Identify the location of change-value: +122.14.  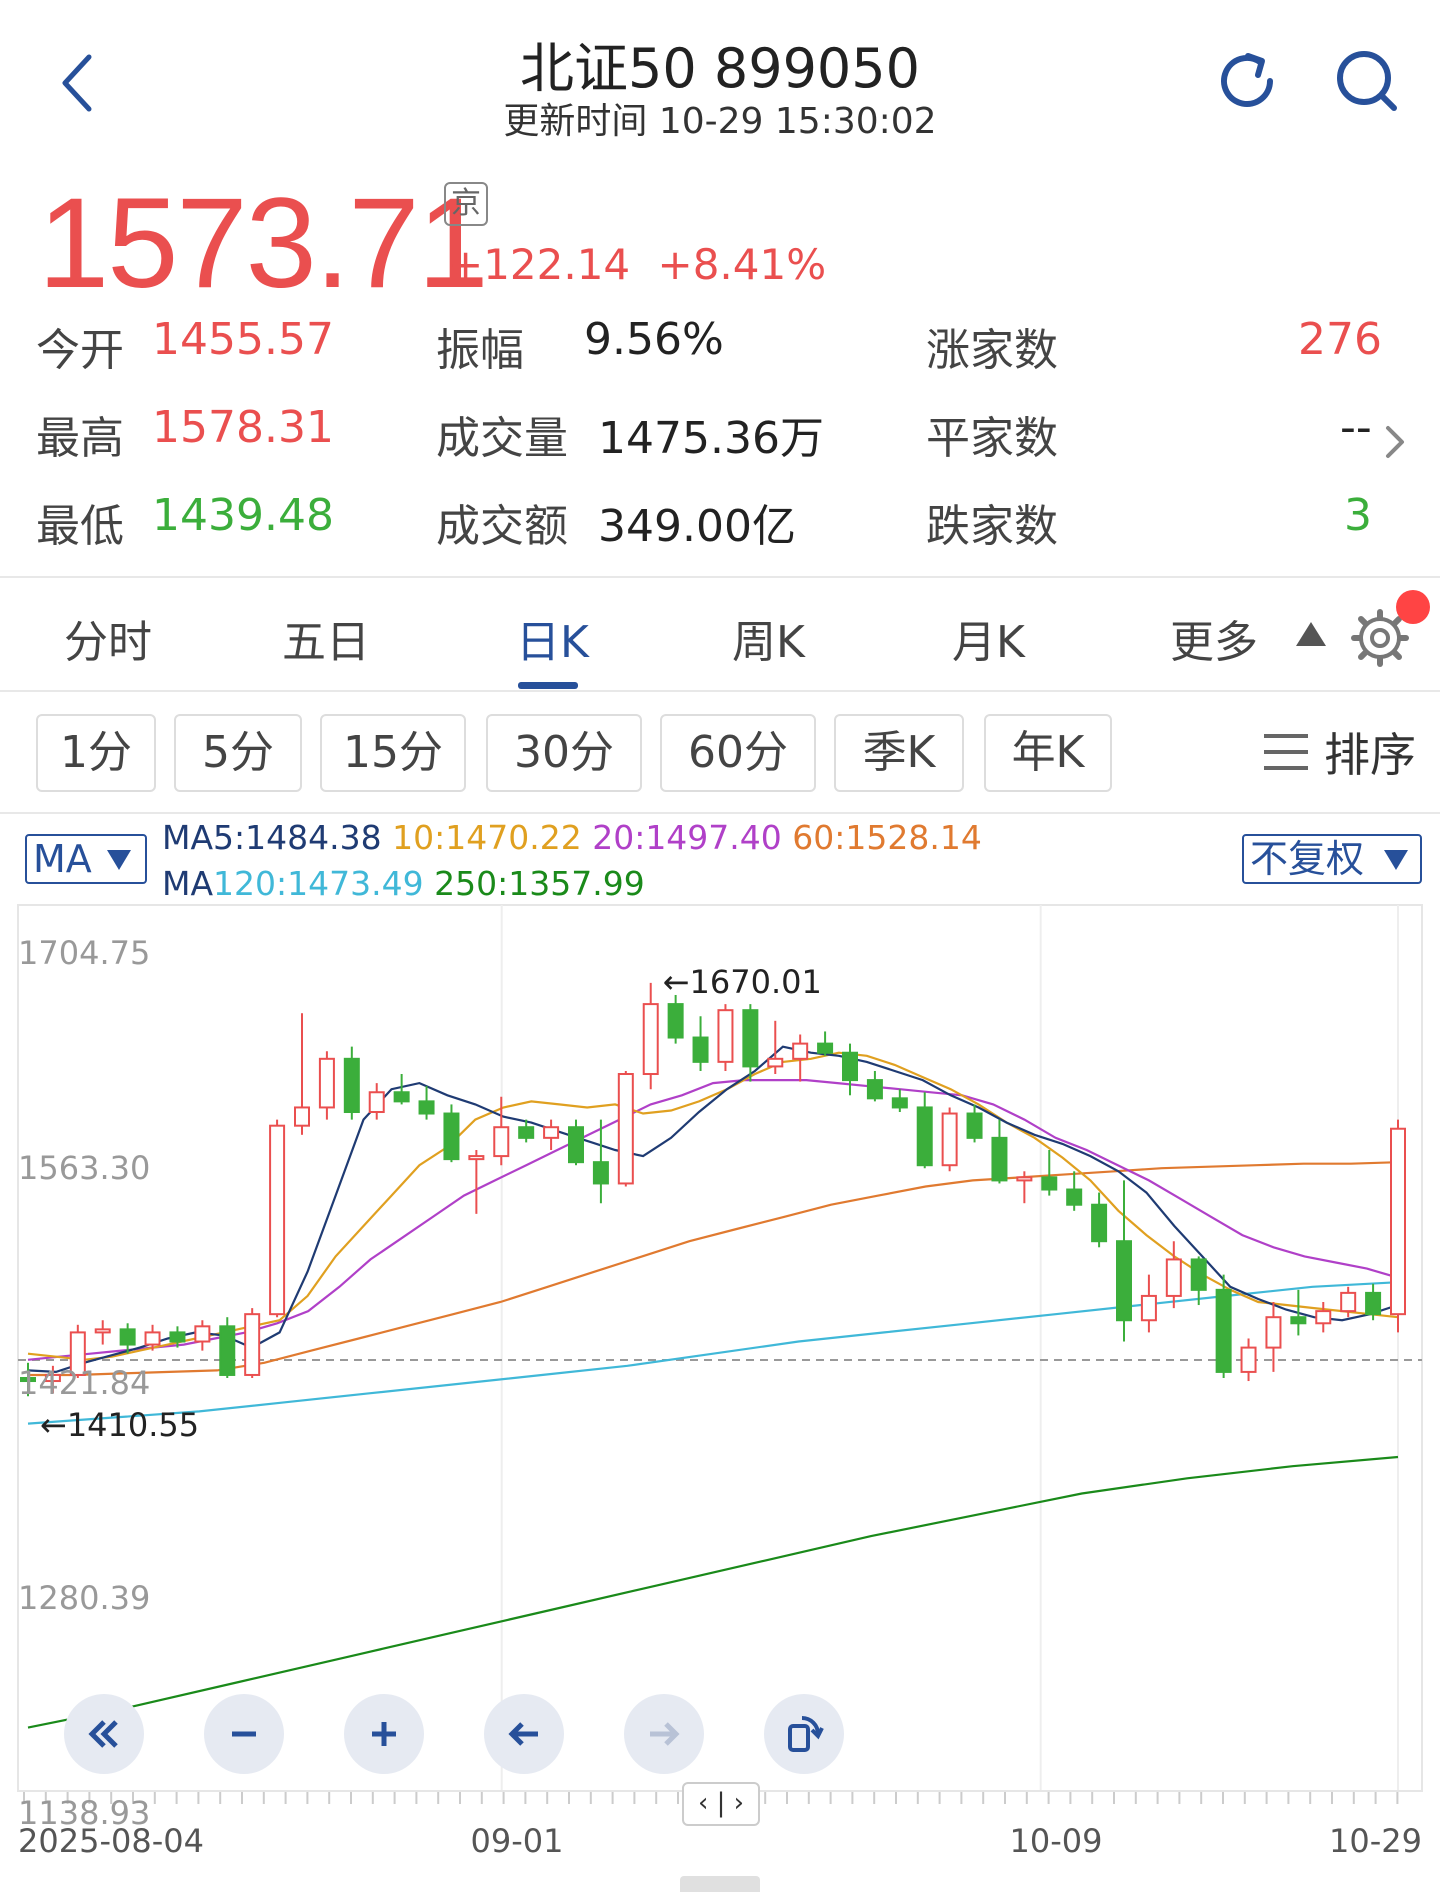
(539, 264).